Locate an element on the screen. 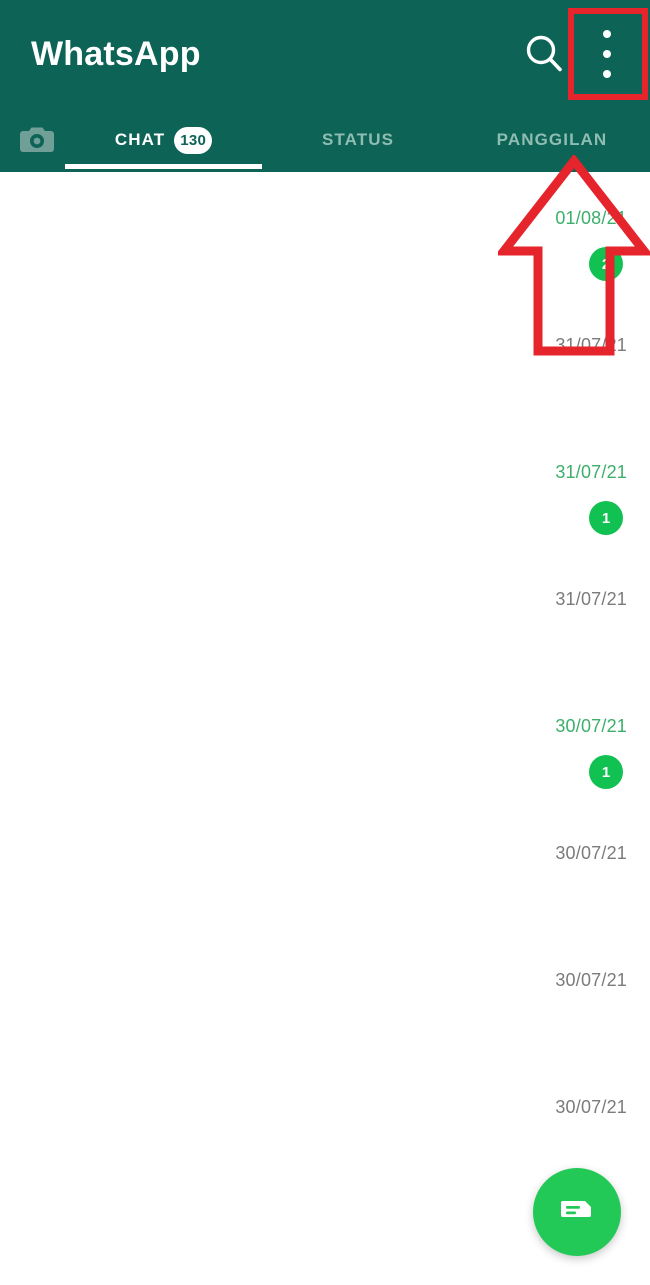 The width and height of the screenshot is (650, 1285). chat-list-item: 30/07/21 1 is located at coordinates (325, 743).